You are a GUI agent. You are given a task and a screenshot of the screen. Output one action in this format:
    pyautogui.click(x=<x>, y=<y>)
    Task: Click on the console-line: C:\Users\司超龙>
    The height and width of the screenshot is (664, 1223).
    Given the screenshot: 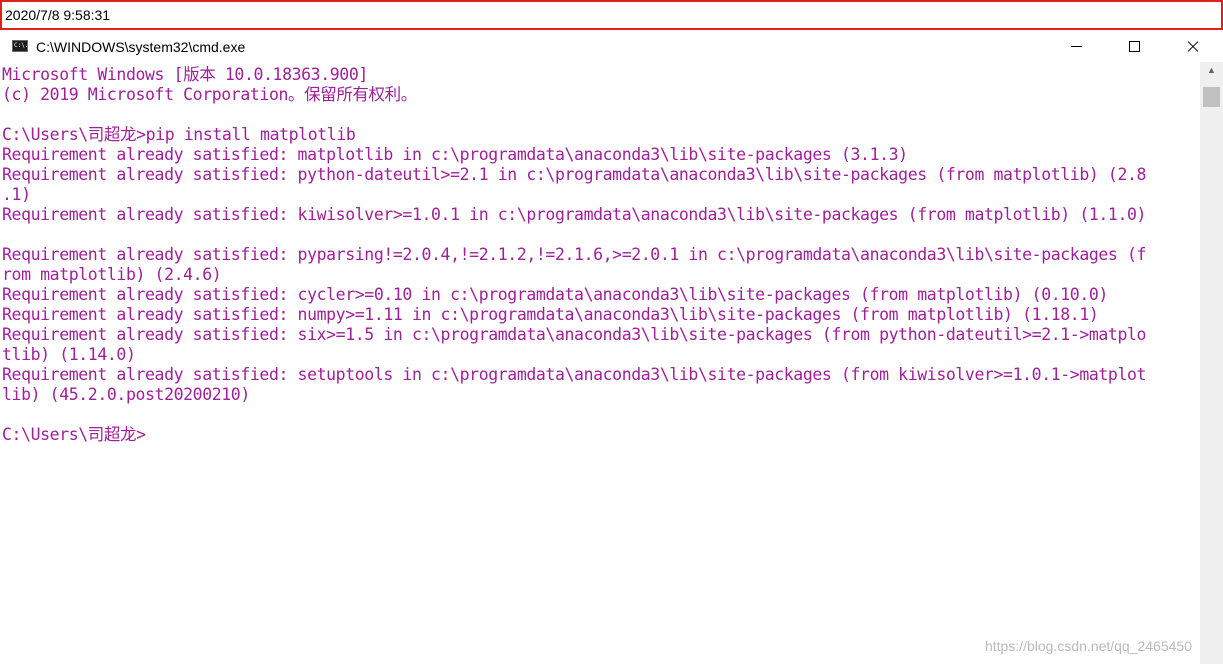 What is the action you would take?
    pyautogui.click(x=74, y=434)
    